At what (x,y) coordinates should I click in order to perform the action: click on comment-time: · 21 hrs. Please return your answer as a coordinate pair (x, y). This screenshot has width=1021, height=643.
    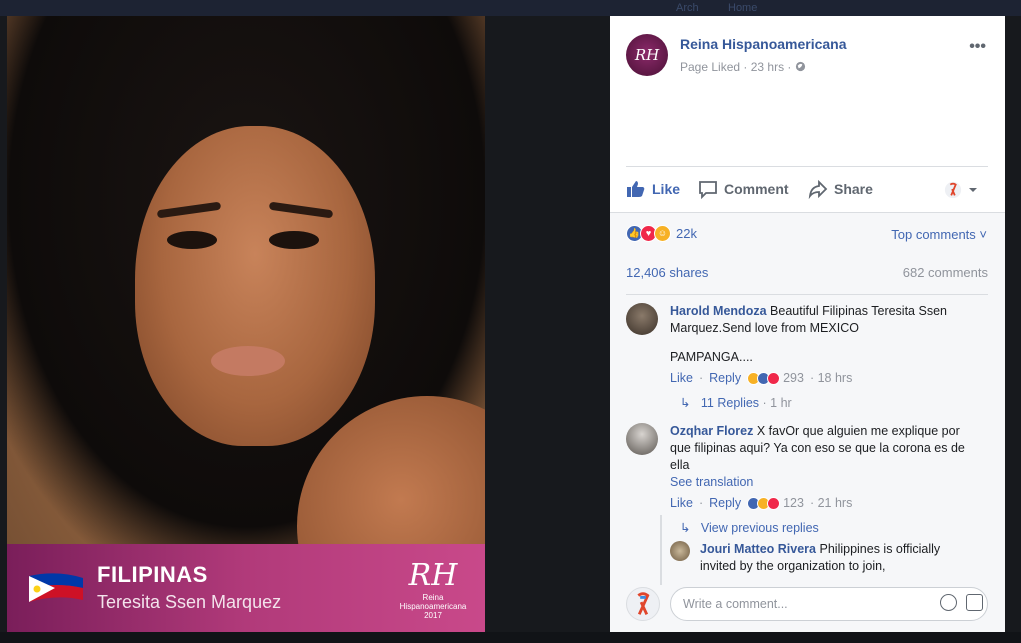
    Looking at the image, I should click on (831, 503).